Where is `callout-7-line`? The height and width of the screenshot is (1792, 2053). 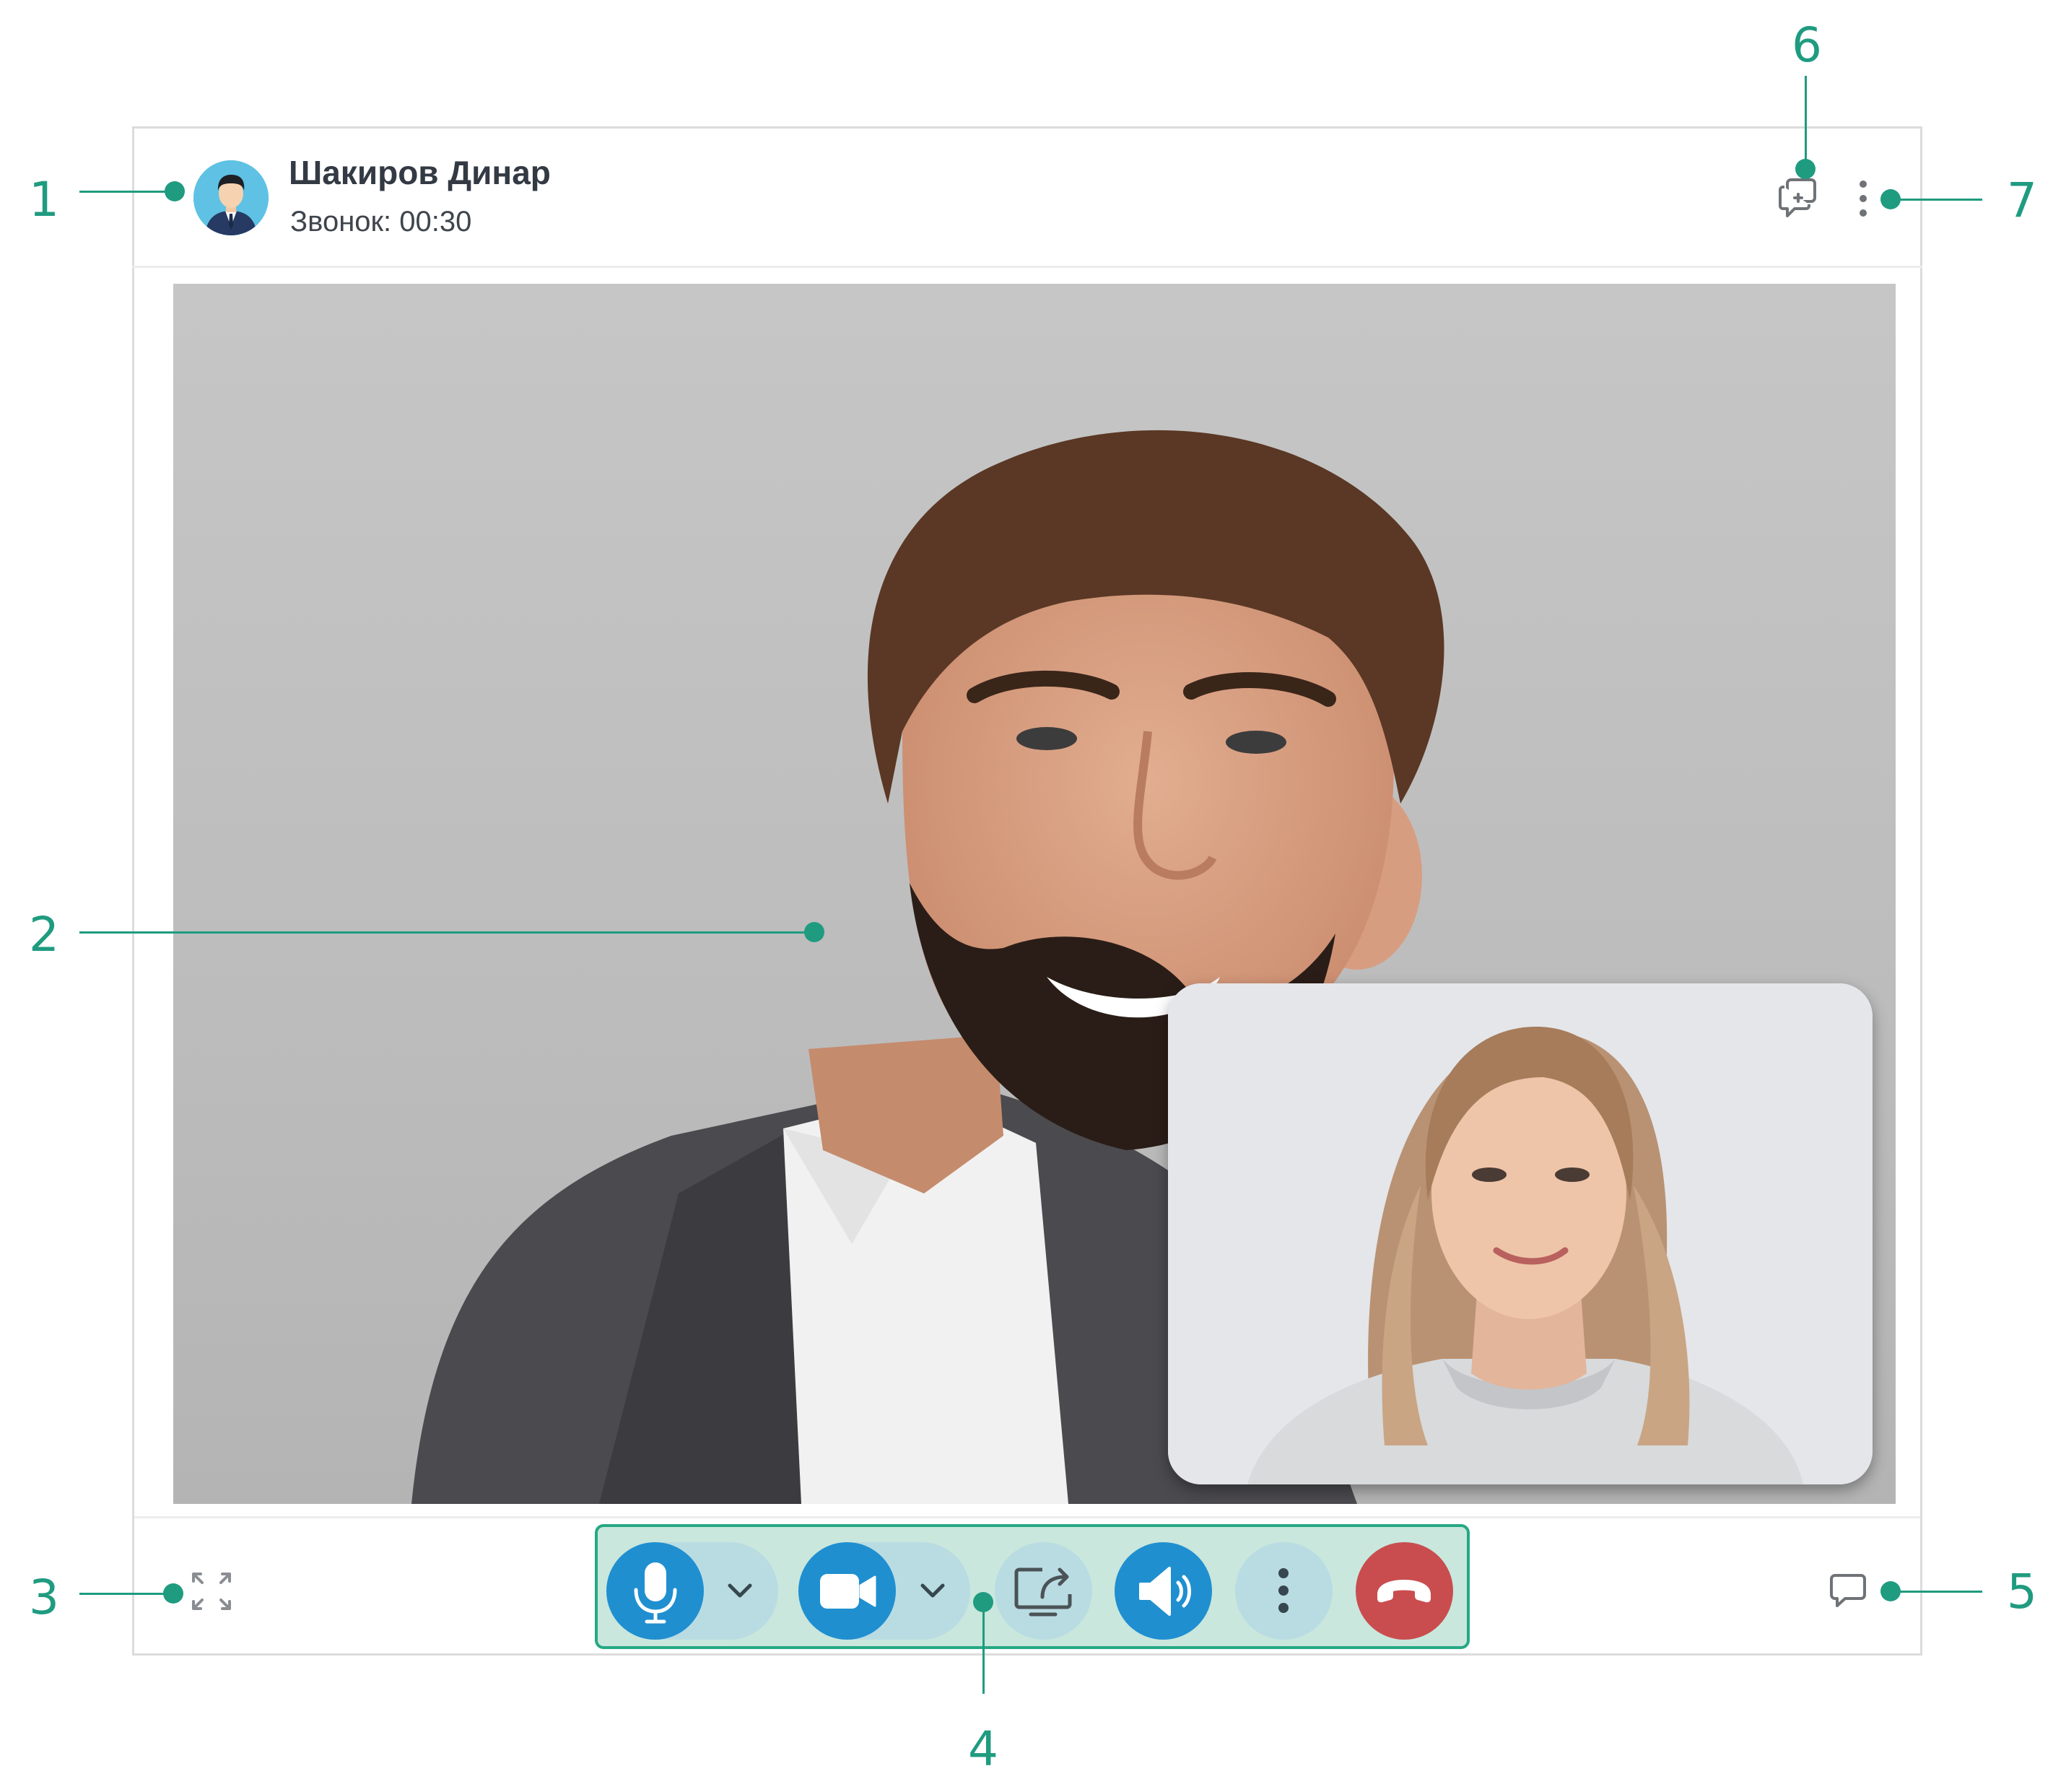 callout-7-line is located at coordinates (1940, 200).